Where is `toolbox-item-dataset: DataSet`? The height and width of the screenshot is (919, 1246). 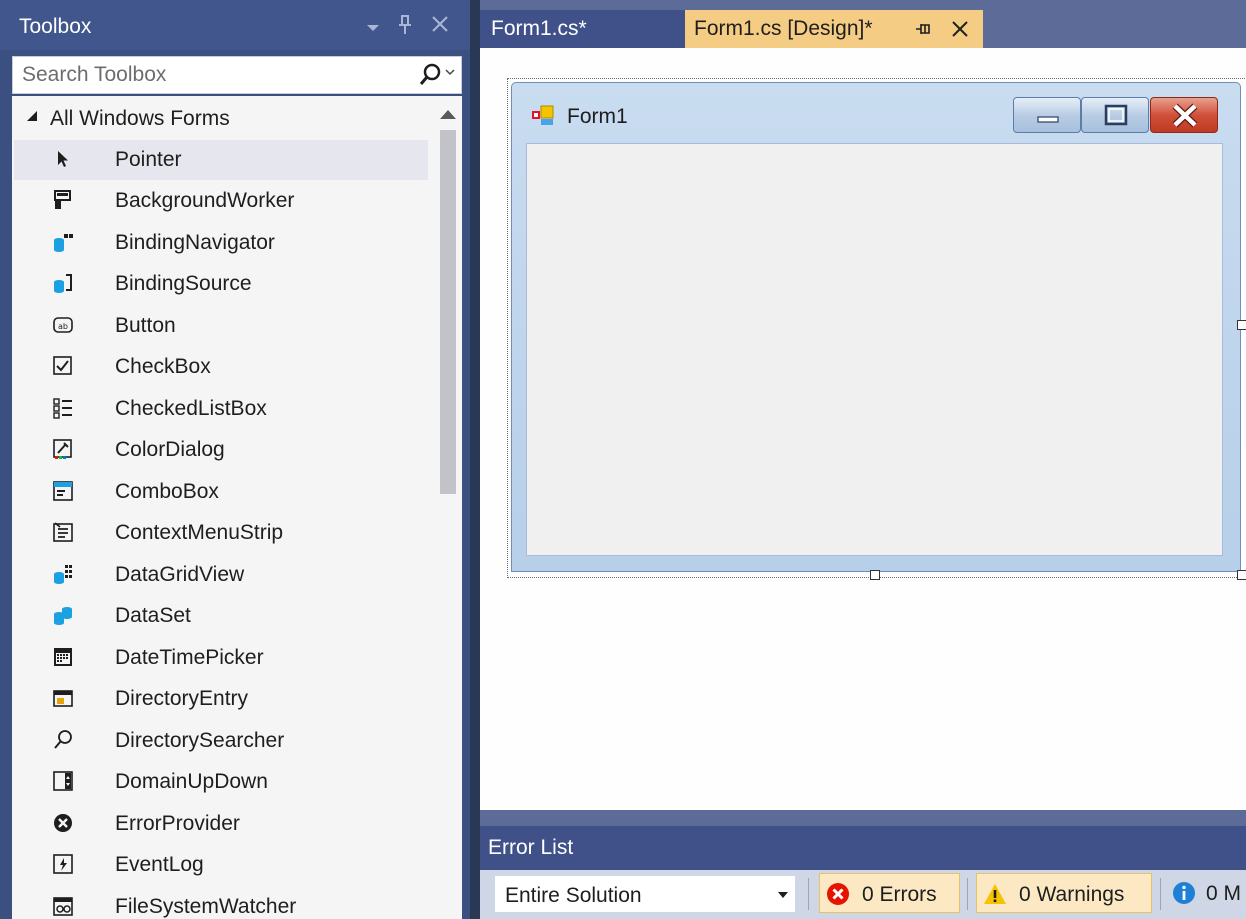
toolbox-item-dataset: DataSet is located at coordinates (221, 616).